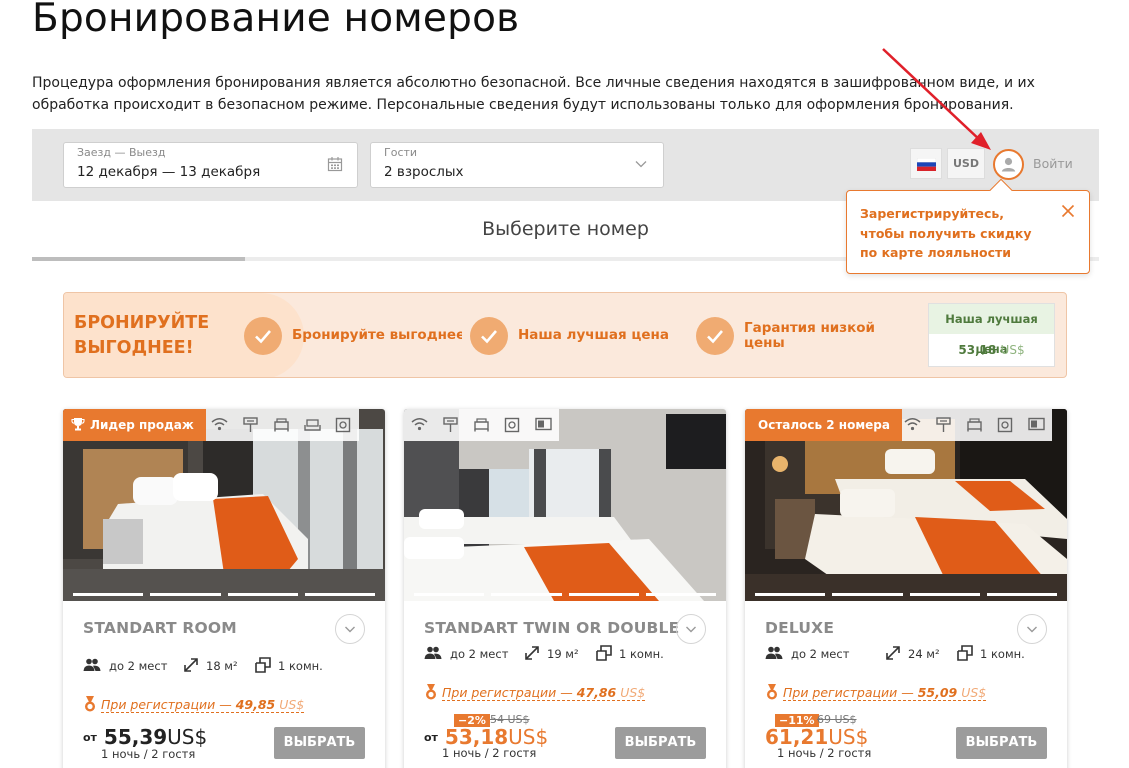 This screenshot has height=768, width=1129. I want to click on room-price: от 55,39US$, so click(145, 737).